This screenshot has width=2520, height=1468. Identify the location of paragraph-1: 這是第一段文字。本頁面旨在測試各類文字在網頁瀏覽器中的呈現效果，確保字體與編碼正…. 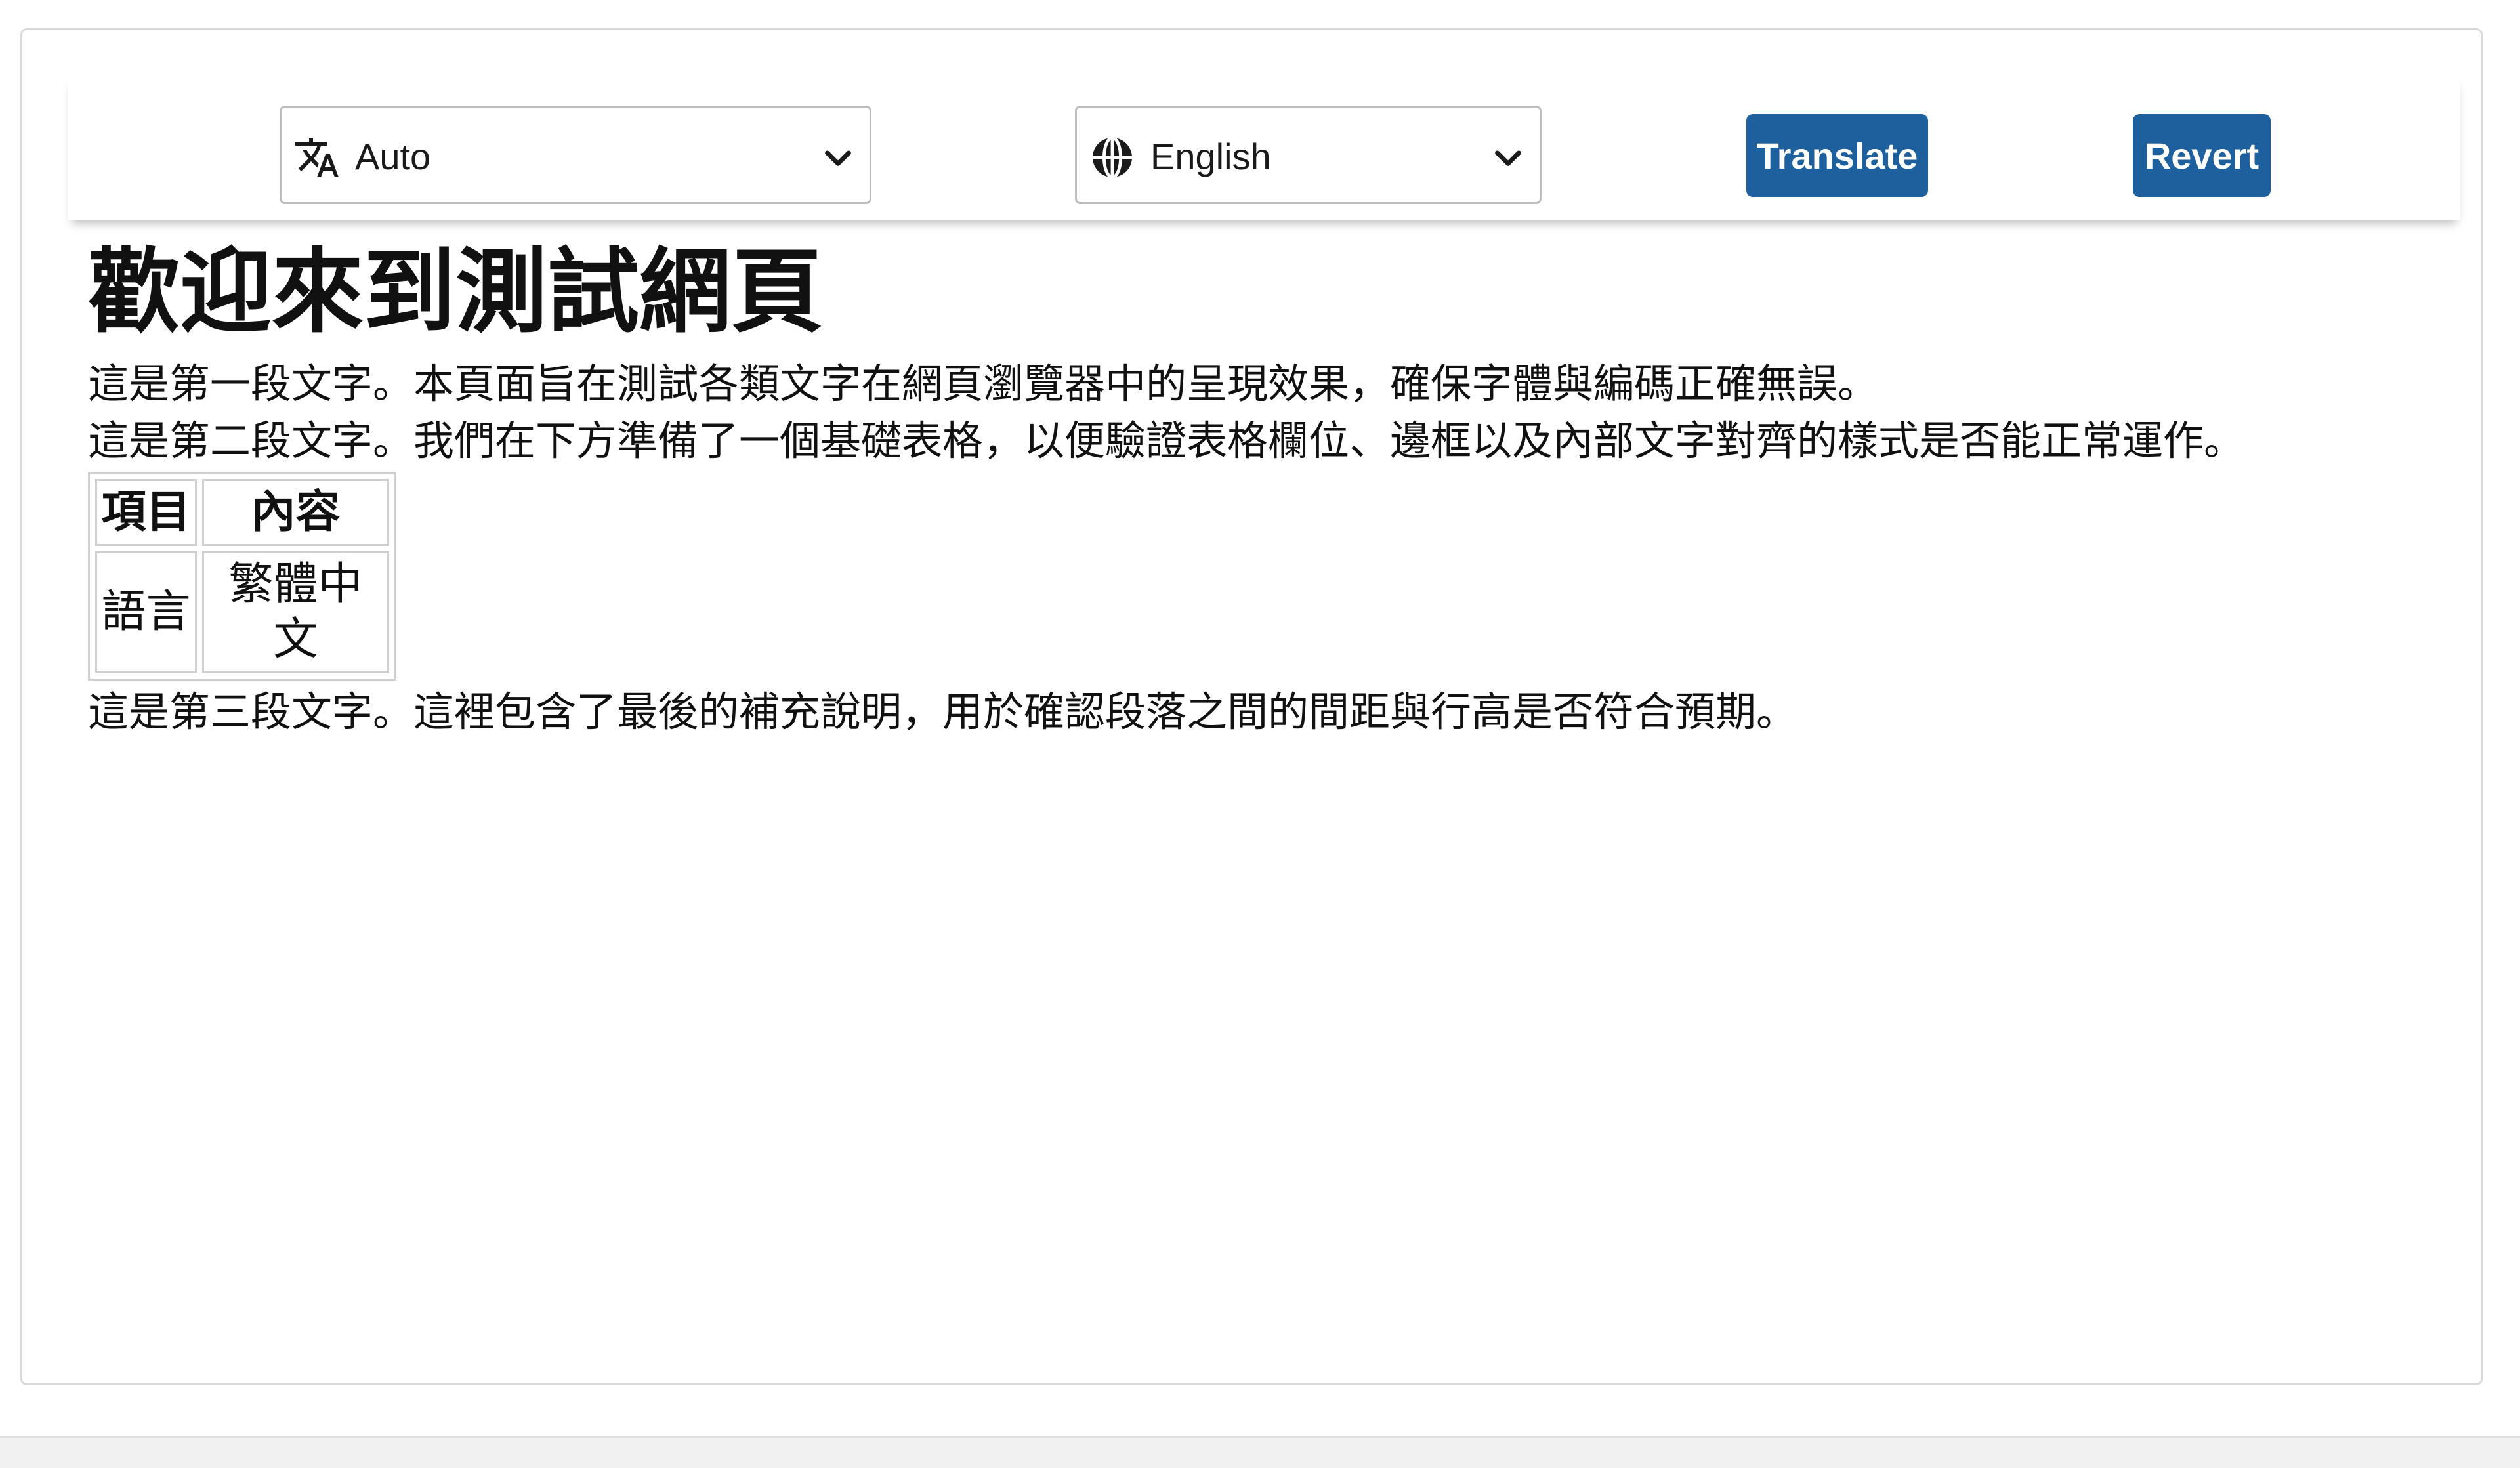
(983, 384).